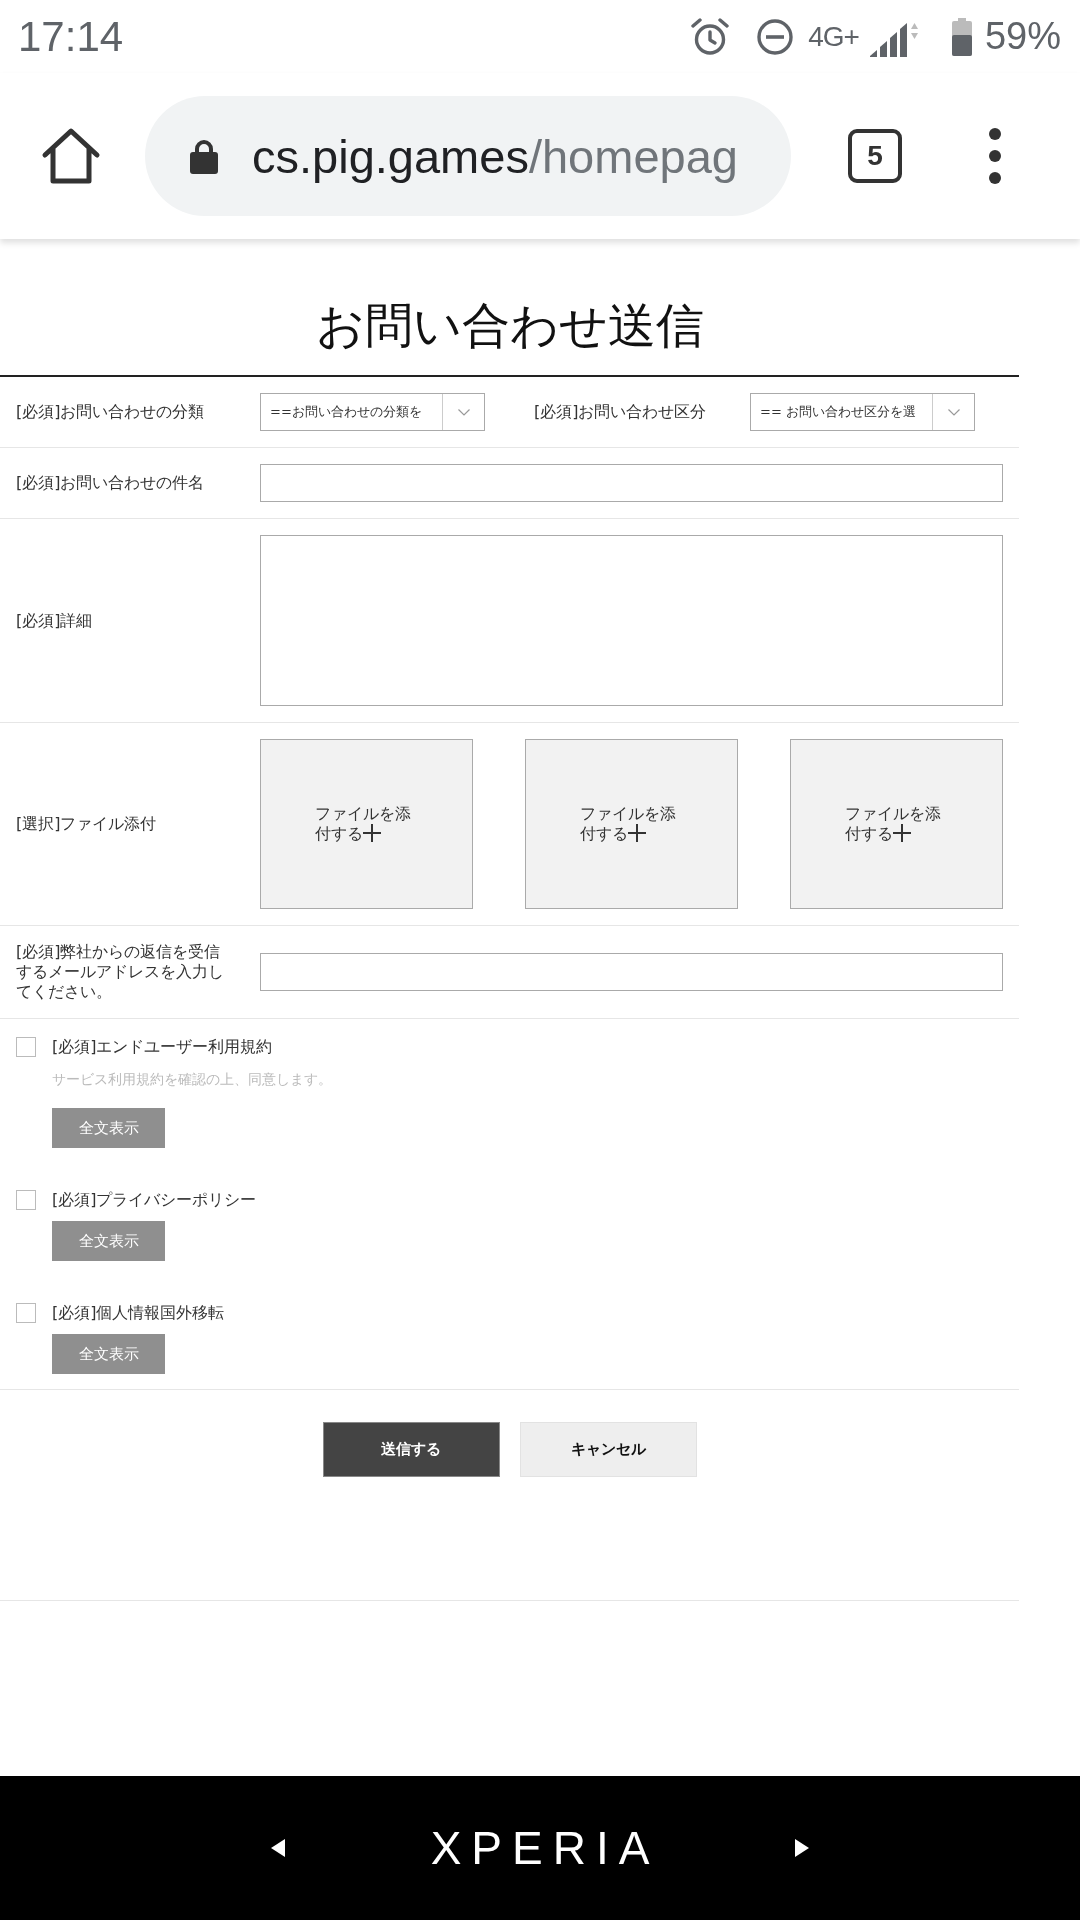 The image size is (1080, 1920). Describe the element at coordinates (961, 36) in the screenshot. I see `battery-icon` at that location.